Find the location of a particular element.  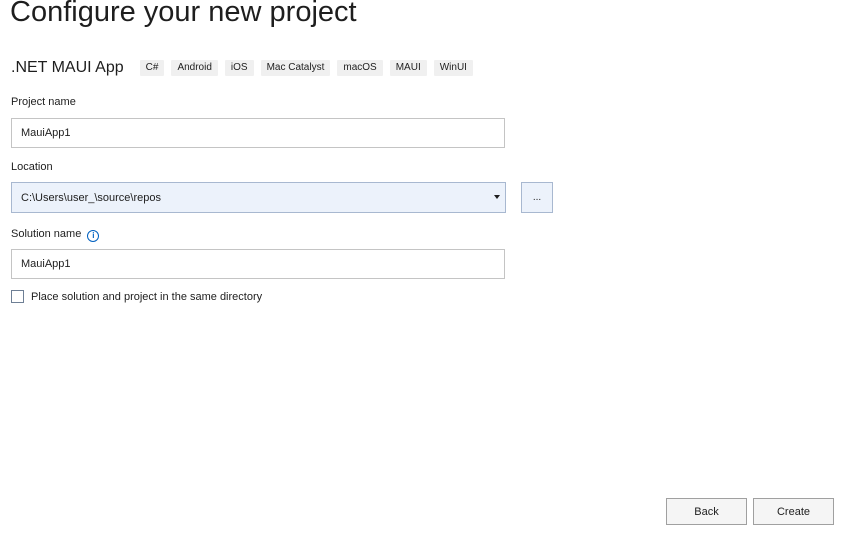

create-button: Create is located at coordinates (793, 511).